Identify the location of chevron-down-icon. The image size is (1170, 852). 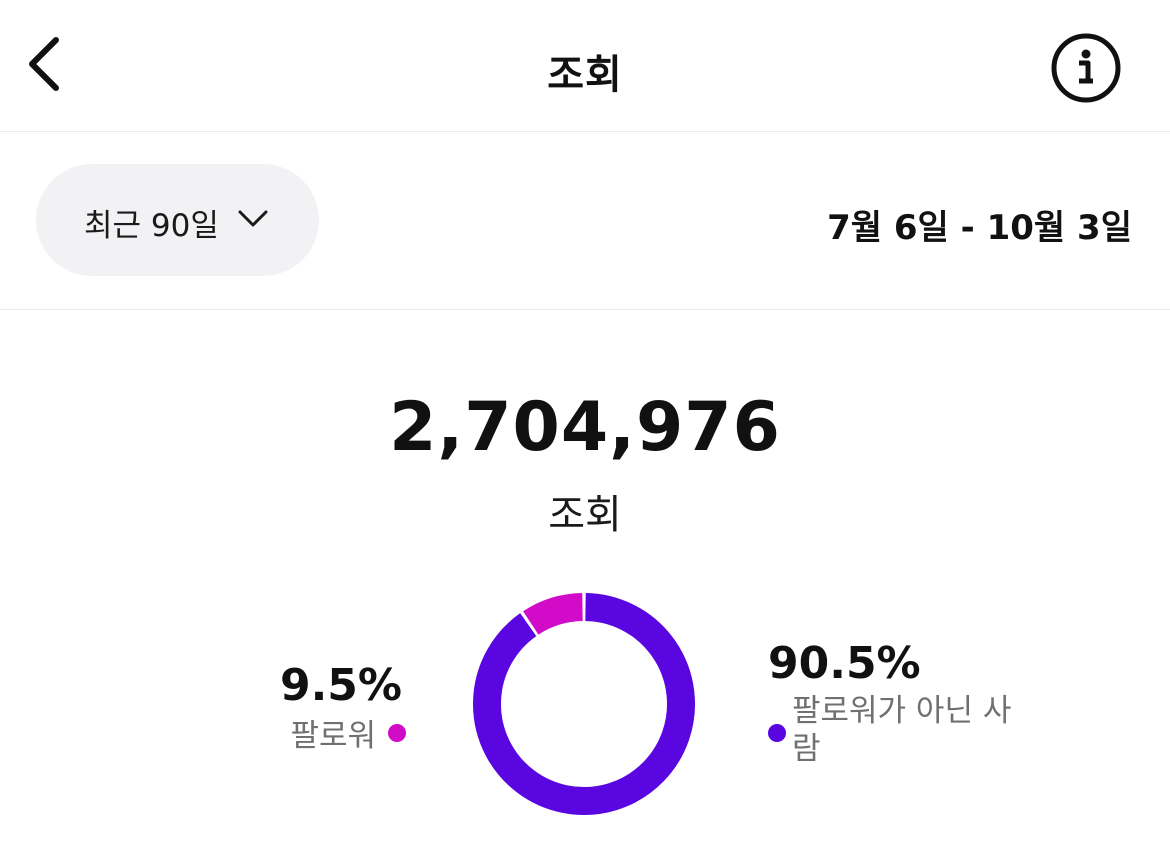
(253, 218).